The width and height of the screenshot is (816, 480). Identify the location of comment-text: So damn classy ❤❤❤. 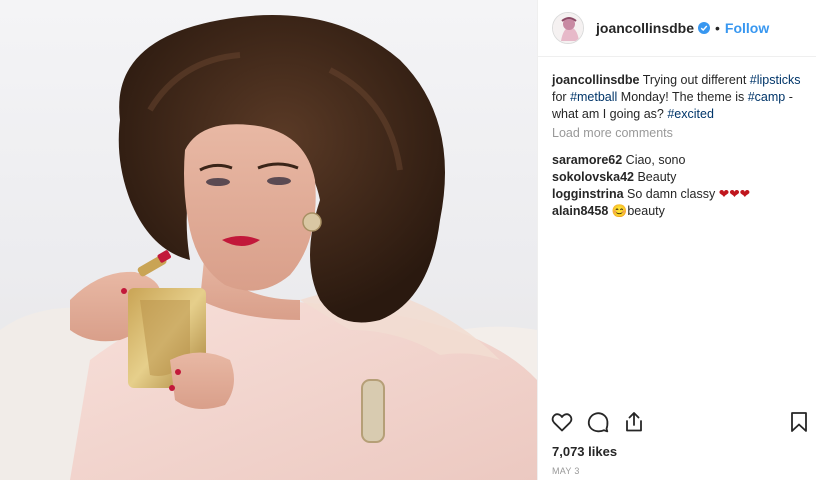
(687, 194).